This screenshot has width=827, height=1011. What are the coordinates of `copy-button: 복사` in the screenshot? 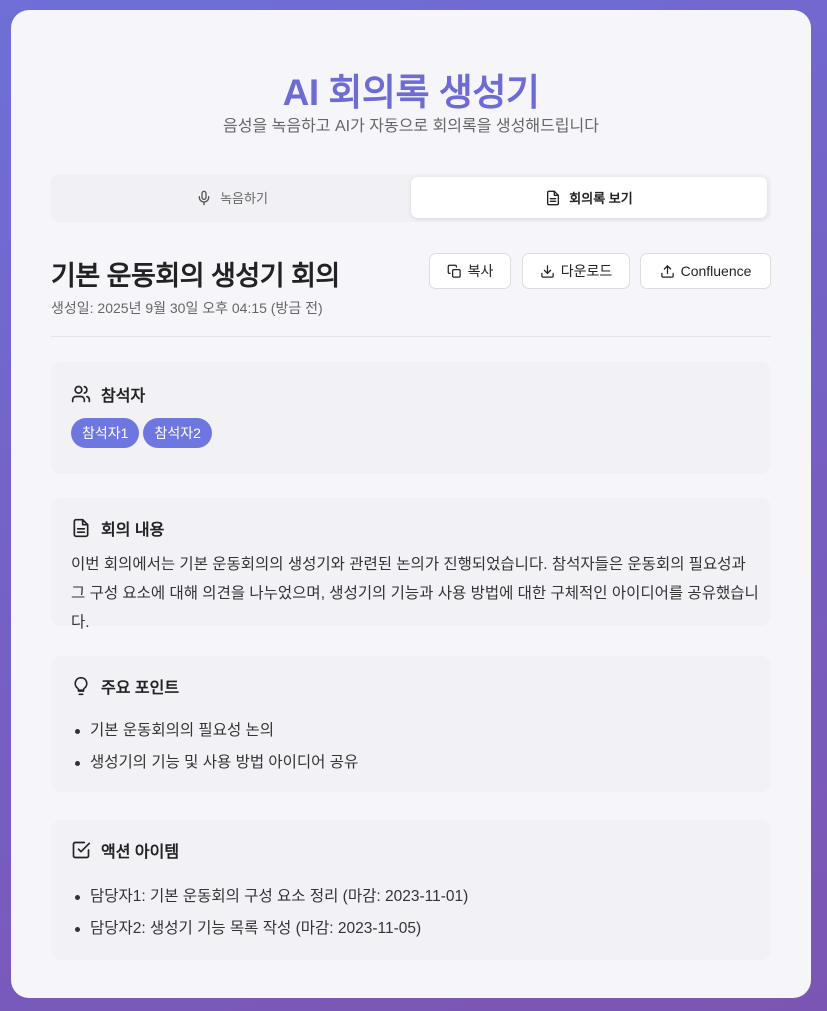 It's located at (470, 271).